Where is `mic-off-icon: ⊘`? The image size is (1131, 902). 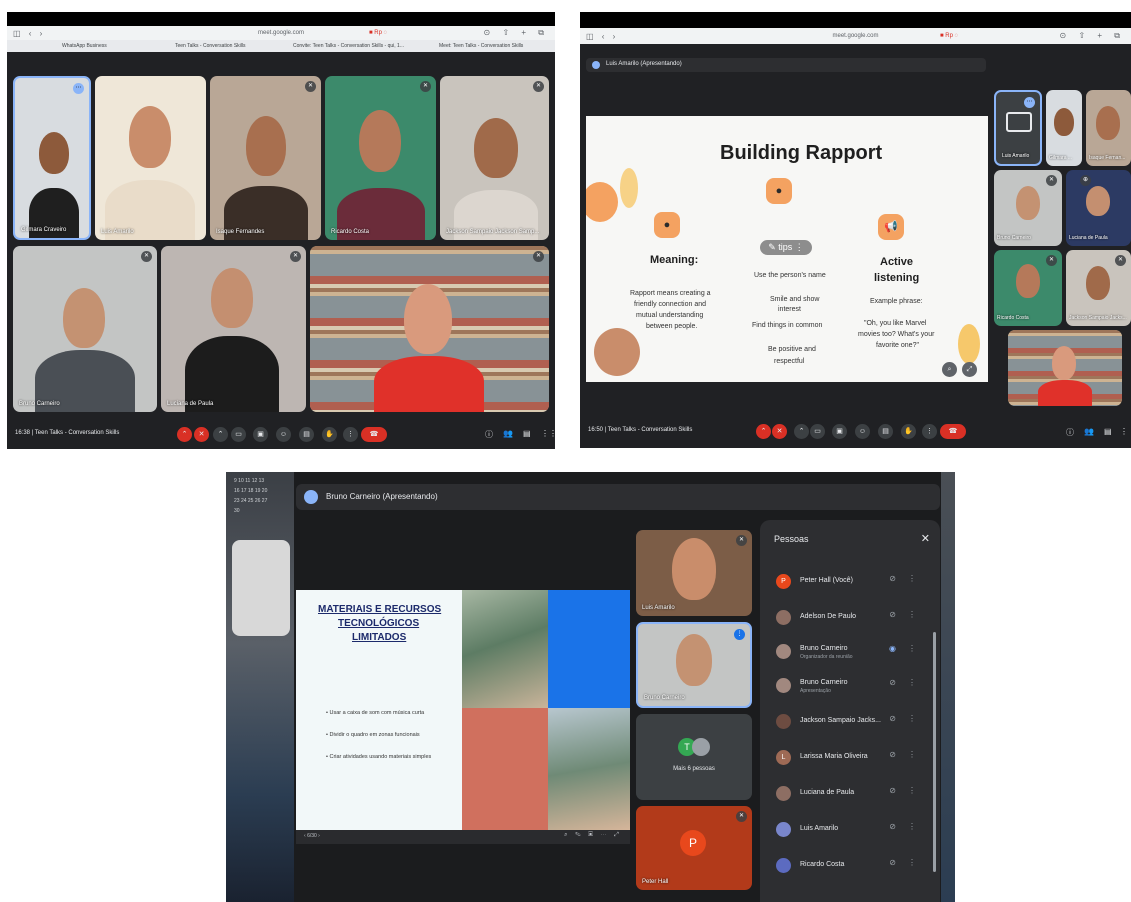 mic-off-icon: ⊘ is located at coordinates (892, 790).